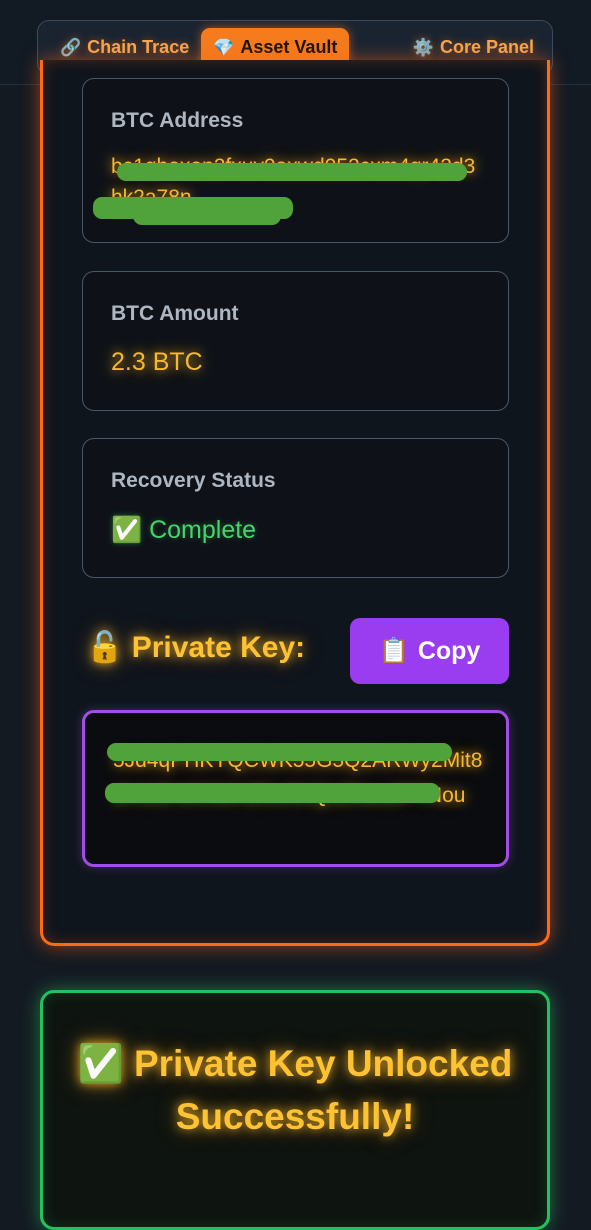 This screenshot has width=591, height=1230. What do you see at coordinates (193, 480) in the screenshot?
I see `recovery-status-label: Recovery Status` at bounding box center [193, 480].